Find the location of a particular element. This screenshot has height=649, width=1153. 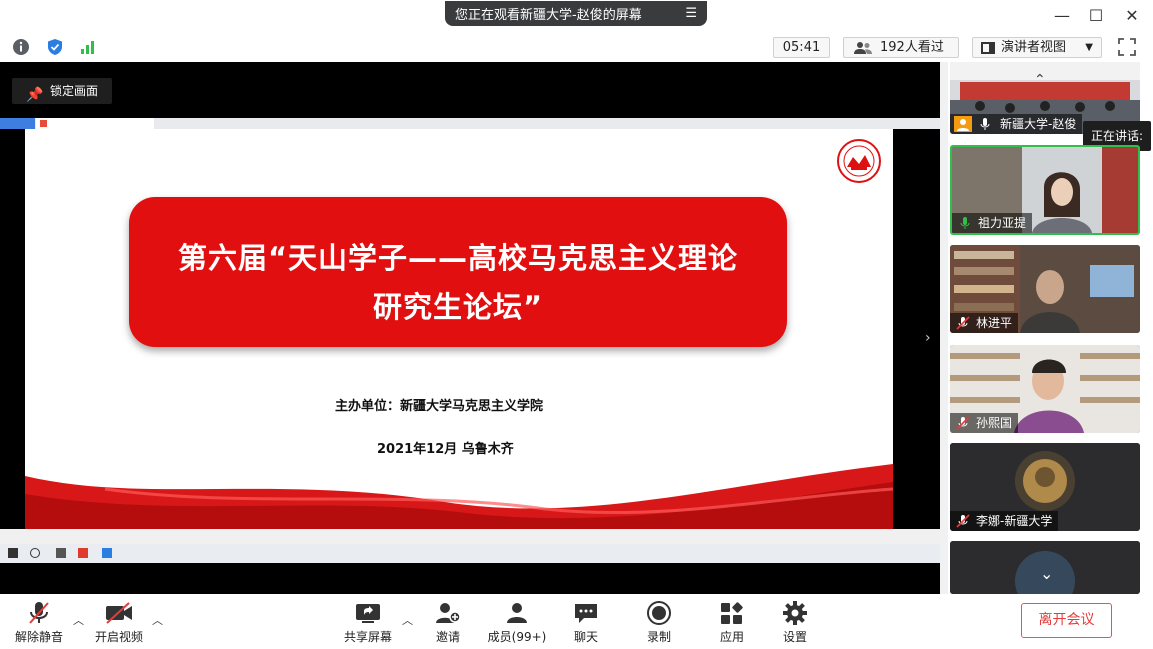

meeting-app-icon is located at coordinates (107, 553).